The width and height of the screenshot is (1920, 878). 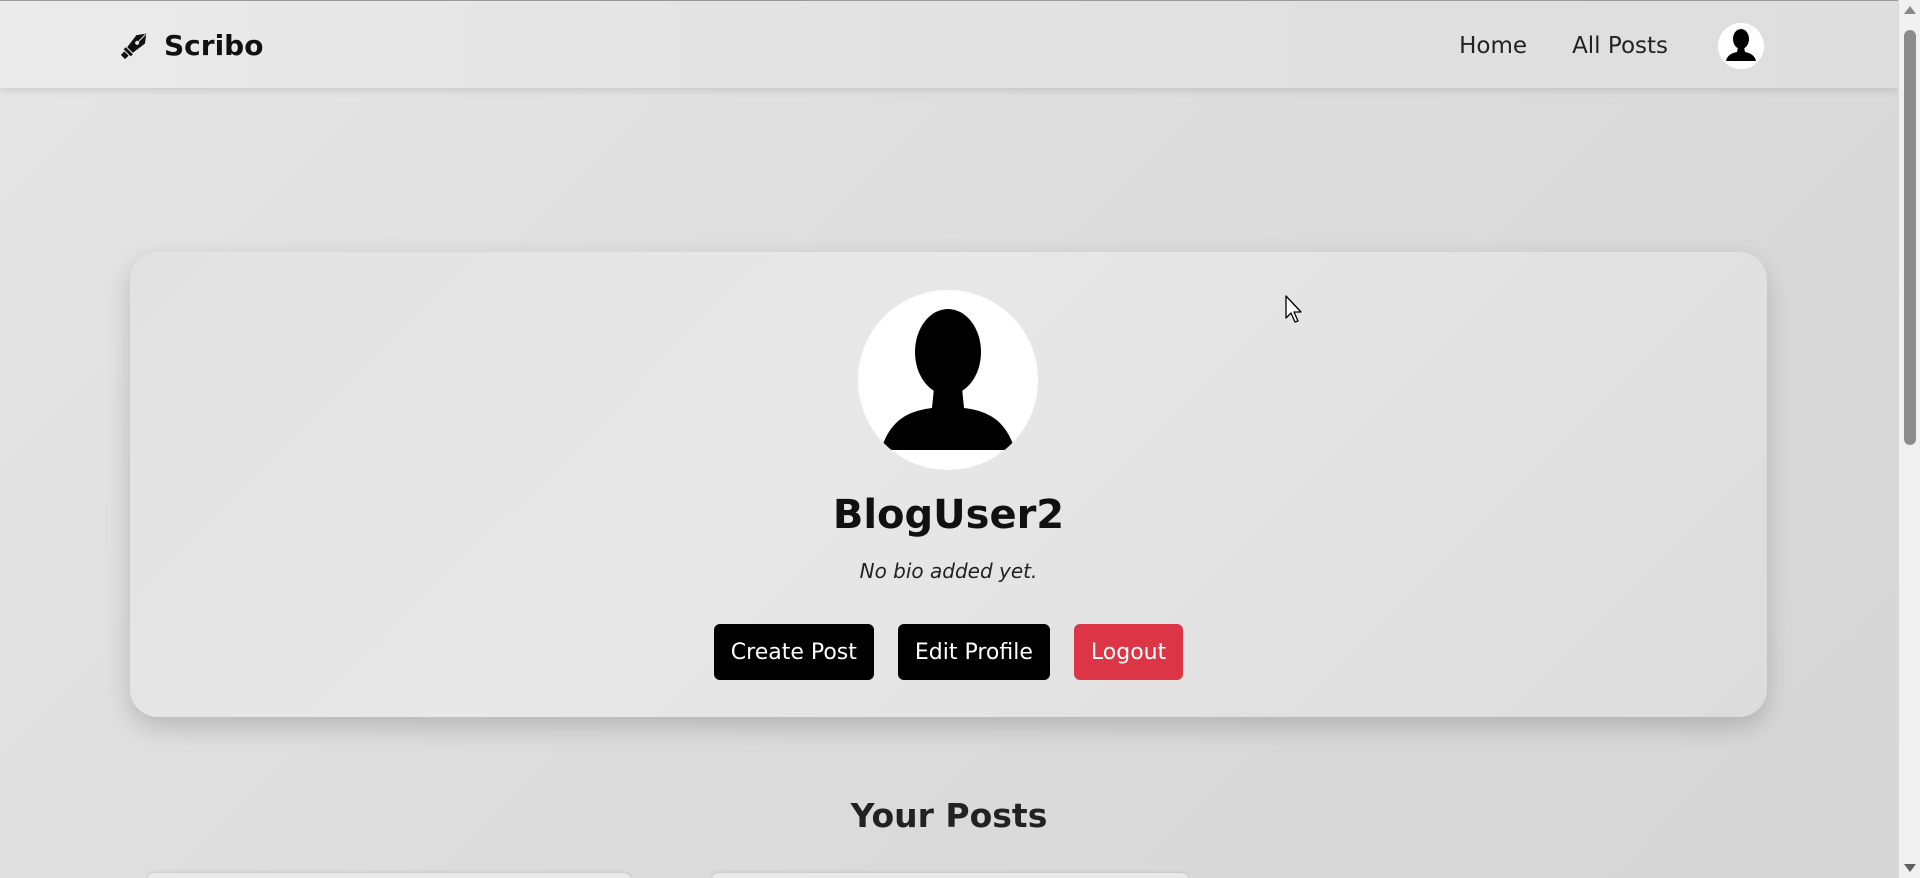 I want to click on nav-link-all-posts: All Posts, so click(x=1620, y=46).